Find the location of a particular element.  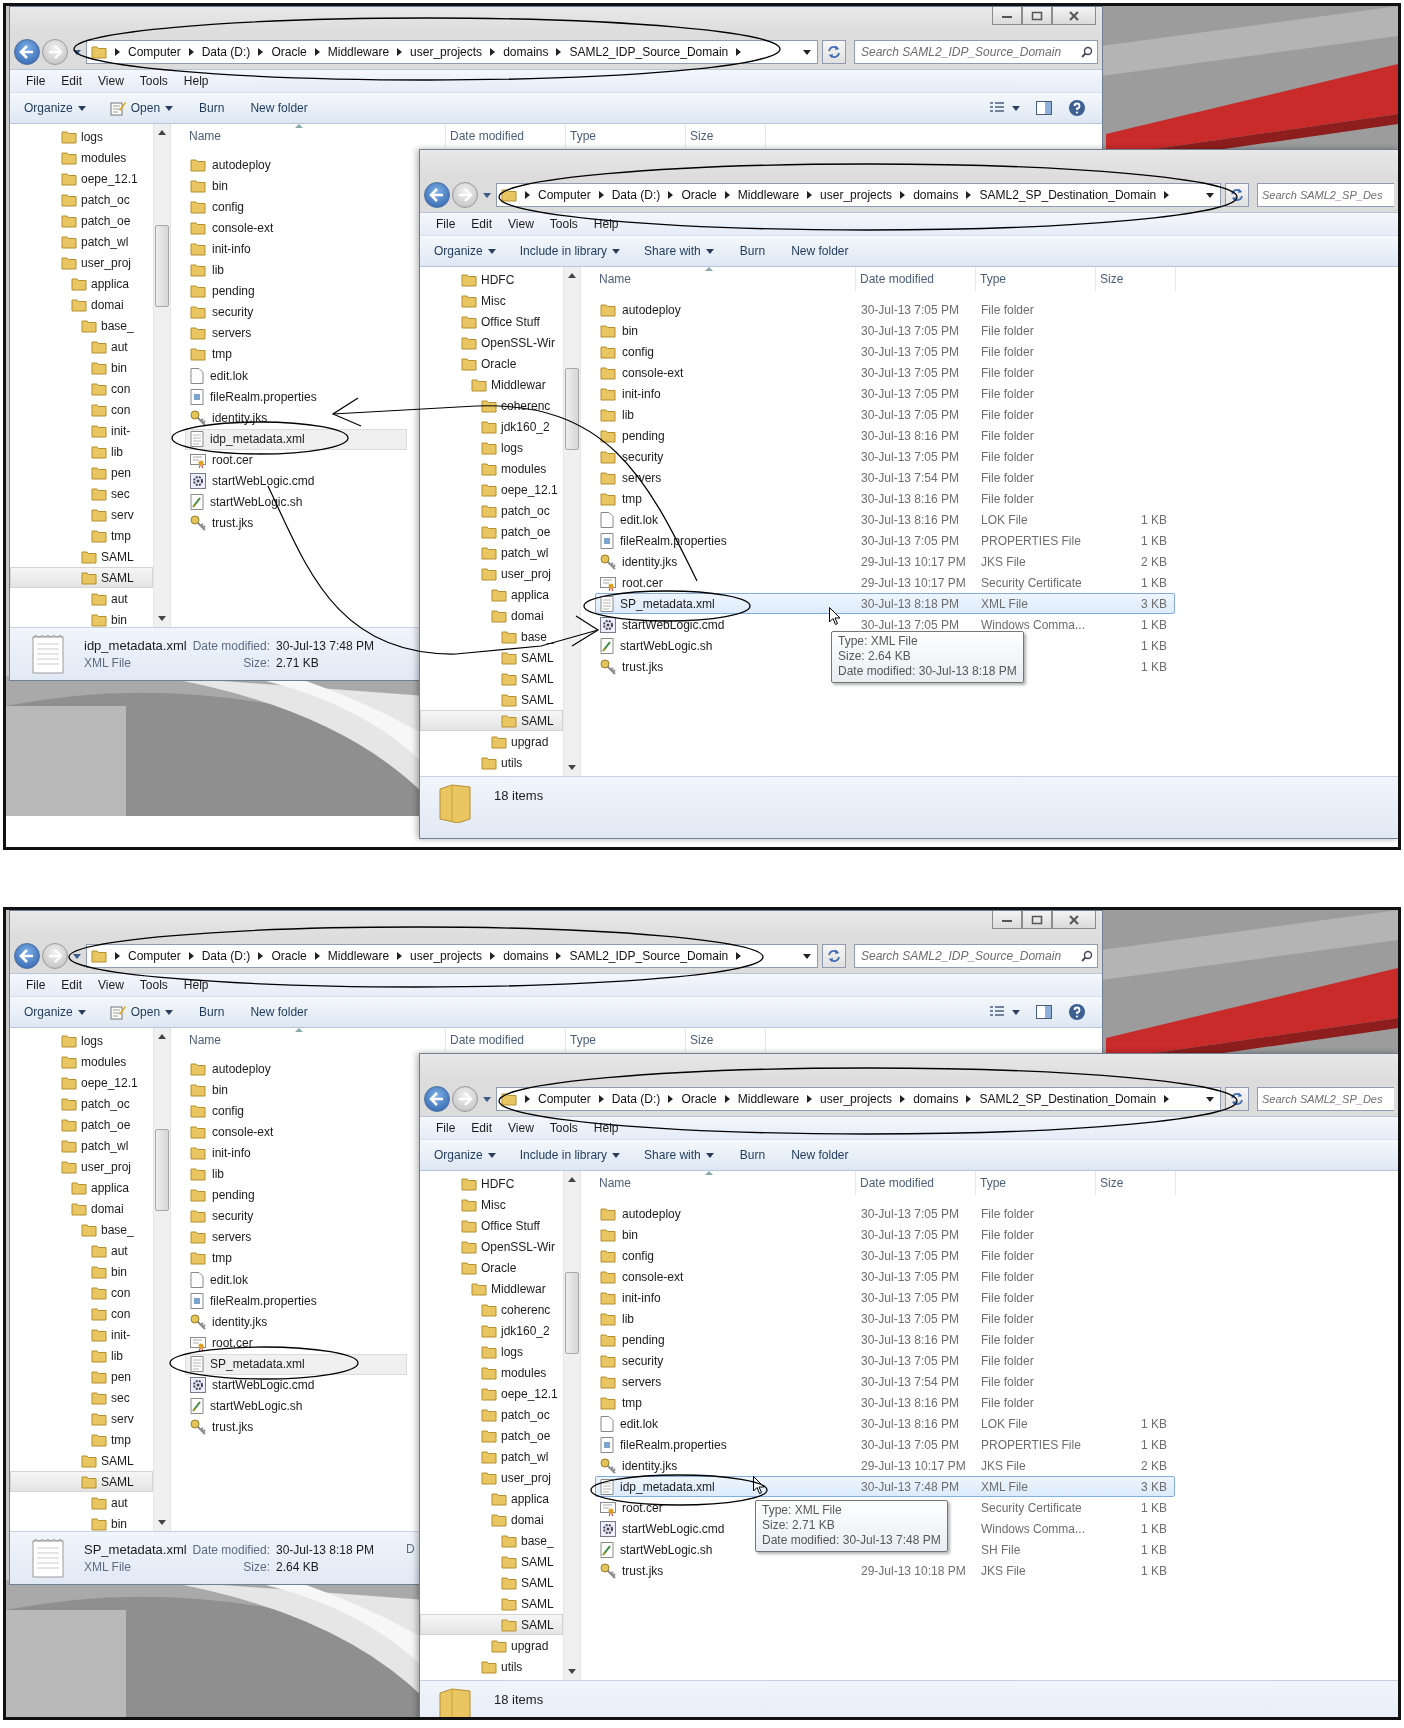

nav-item: oepe_12.1 is located at coordinates (491, 489).